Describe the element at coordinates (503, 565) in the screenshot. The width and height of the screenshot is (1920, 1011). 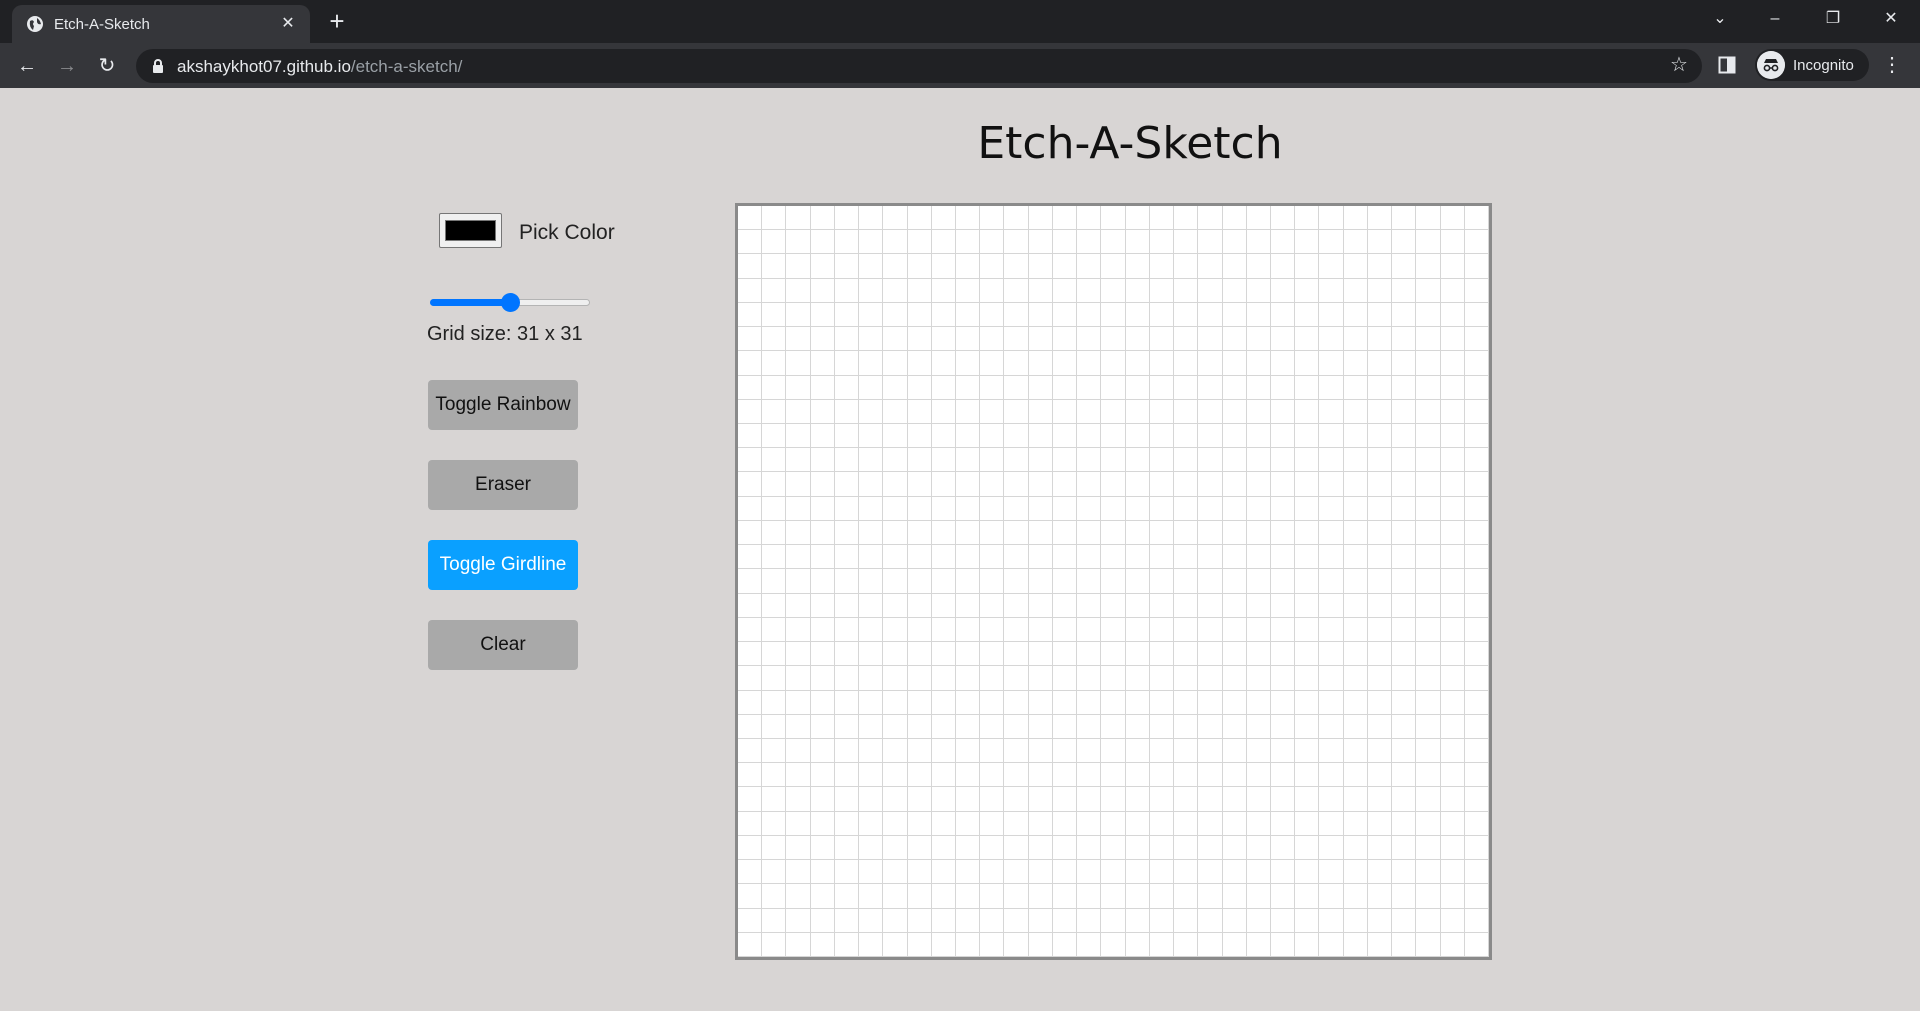
I see `toggle-gridline-button: Toggle Girdline` at that location.